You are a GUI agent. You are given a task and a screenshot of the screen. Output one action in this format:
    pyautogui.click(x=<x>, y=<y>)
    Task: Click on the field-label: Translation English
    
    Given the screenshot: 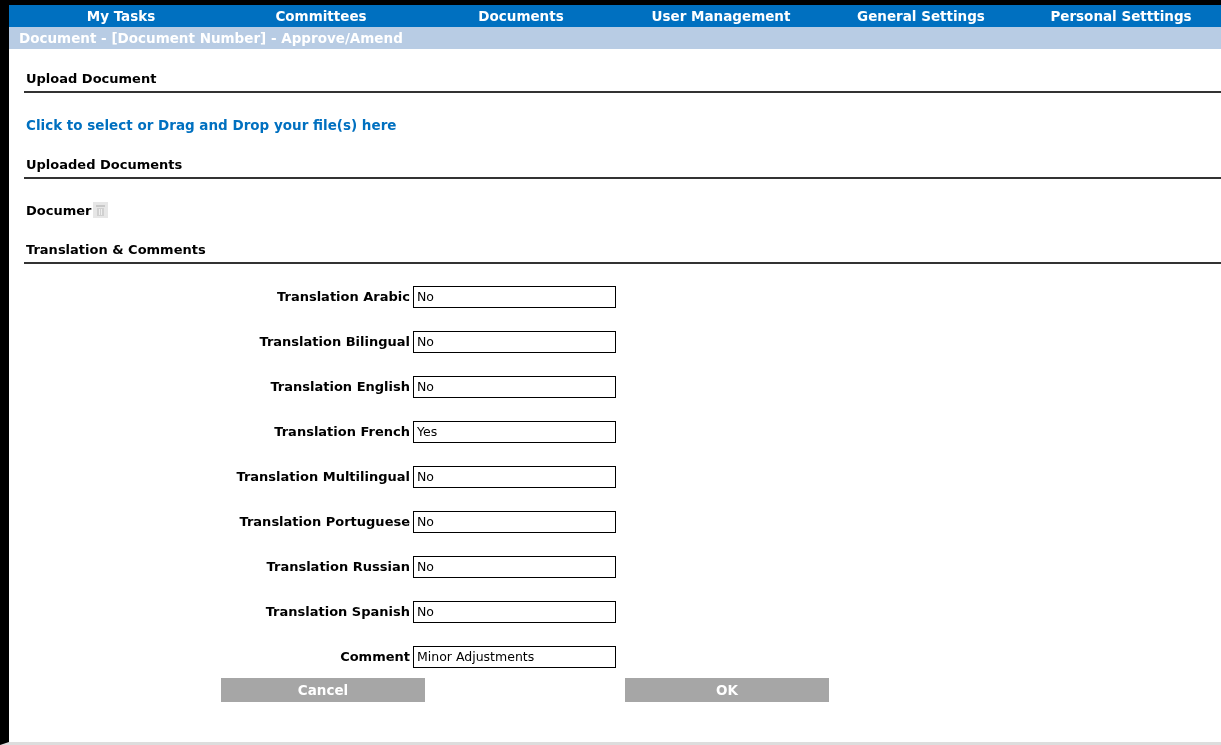 What is the action you would take?
    pyautogui.click(x=340, y=386)
    